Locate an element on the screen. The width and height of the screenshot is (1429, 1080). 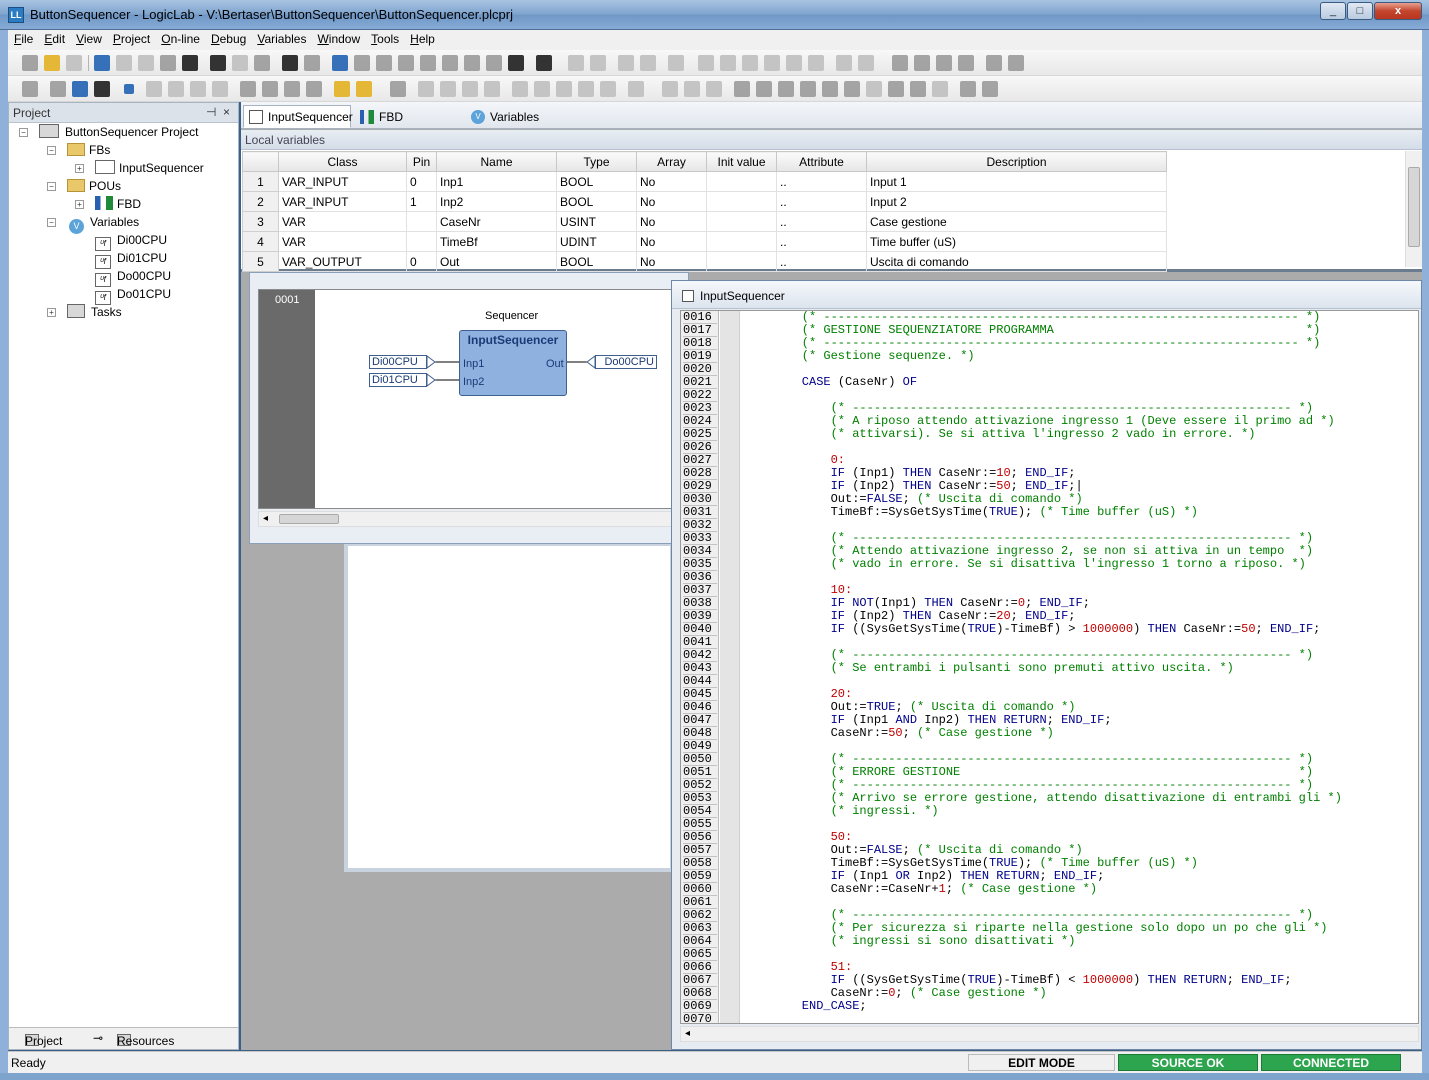
expand-tasks-icon: + is located at coordinates (51, 312).